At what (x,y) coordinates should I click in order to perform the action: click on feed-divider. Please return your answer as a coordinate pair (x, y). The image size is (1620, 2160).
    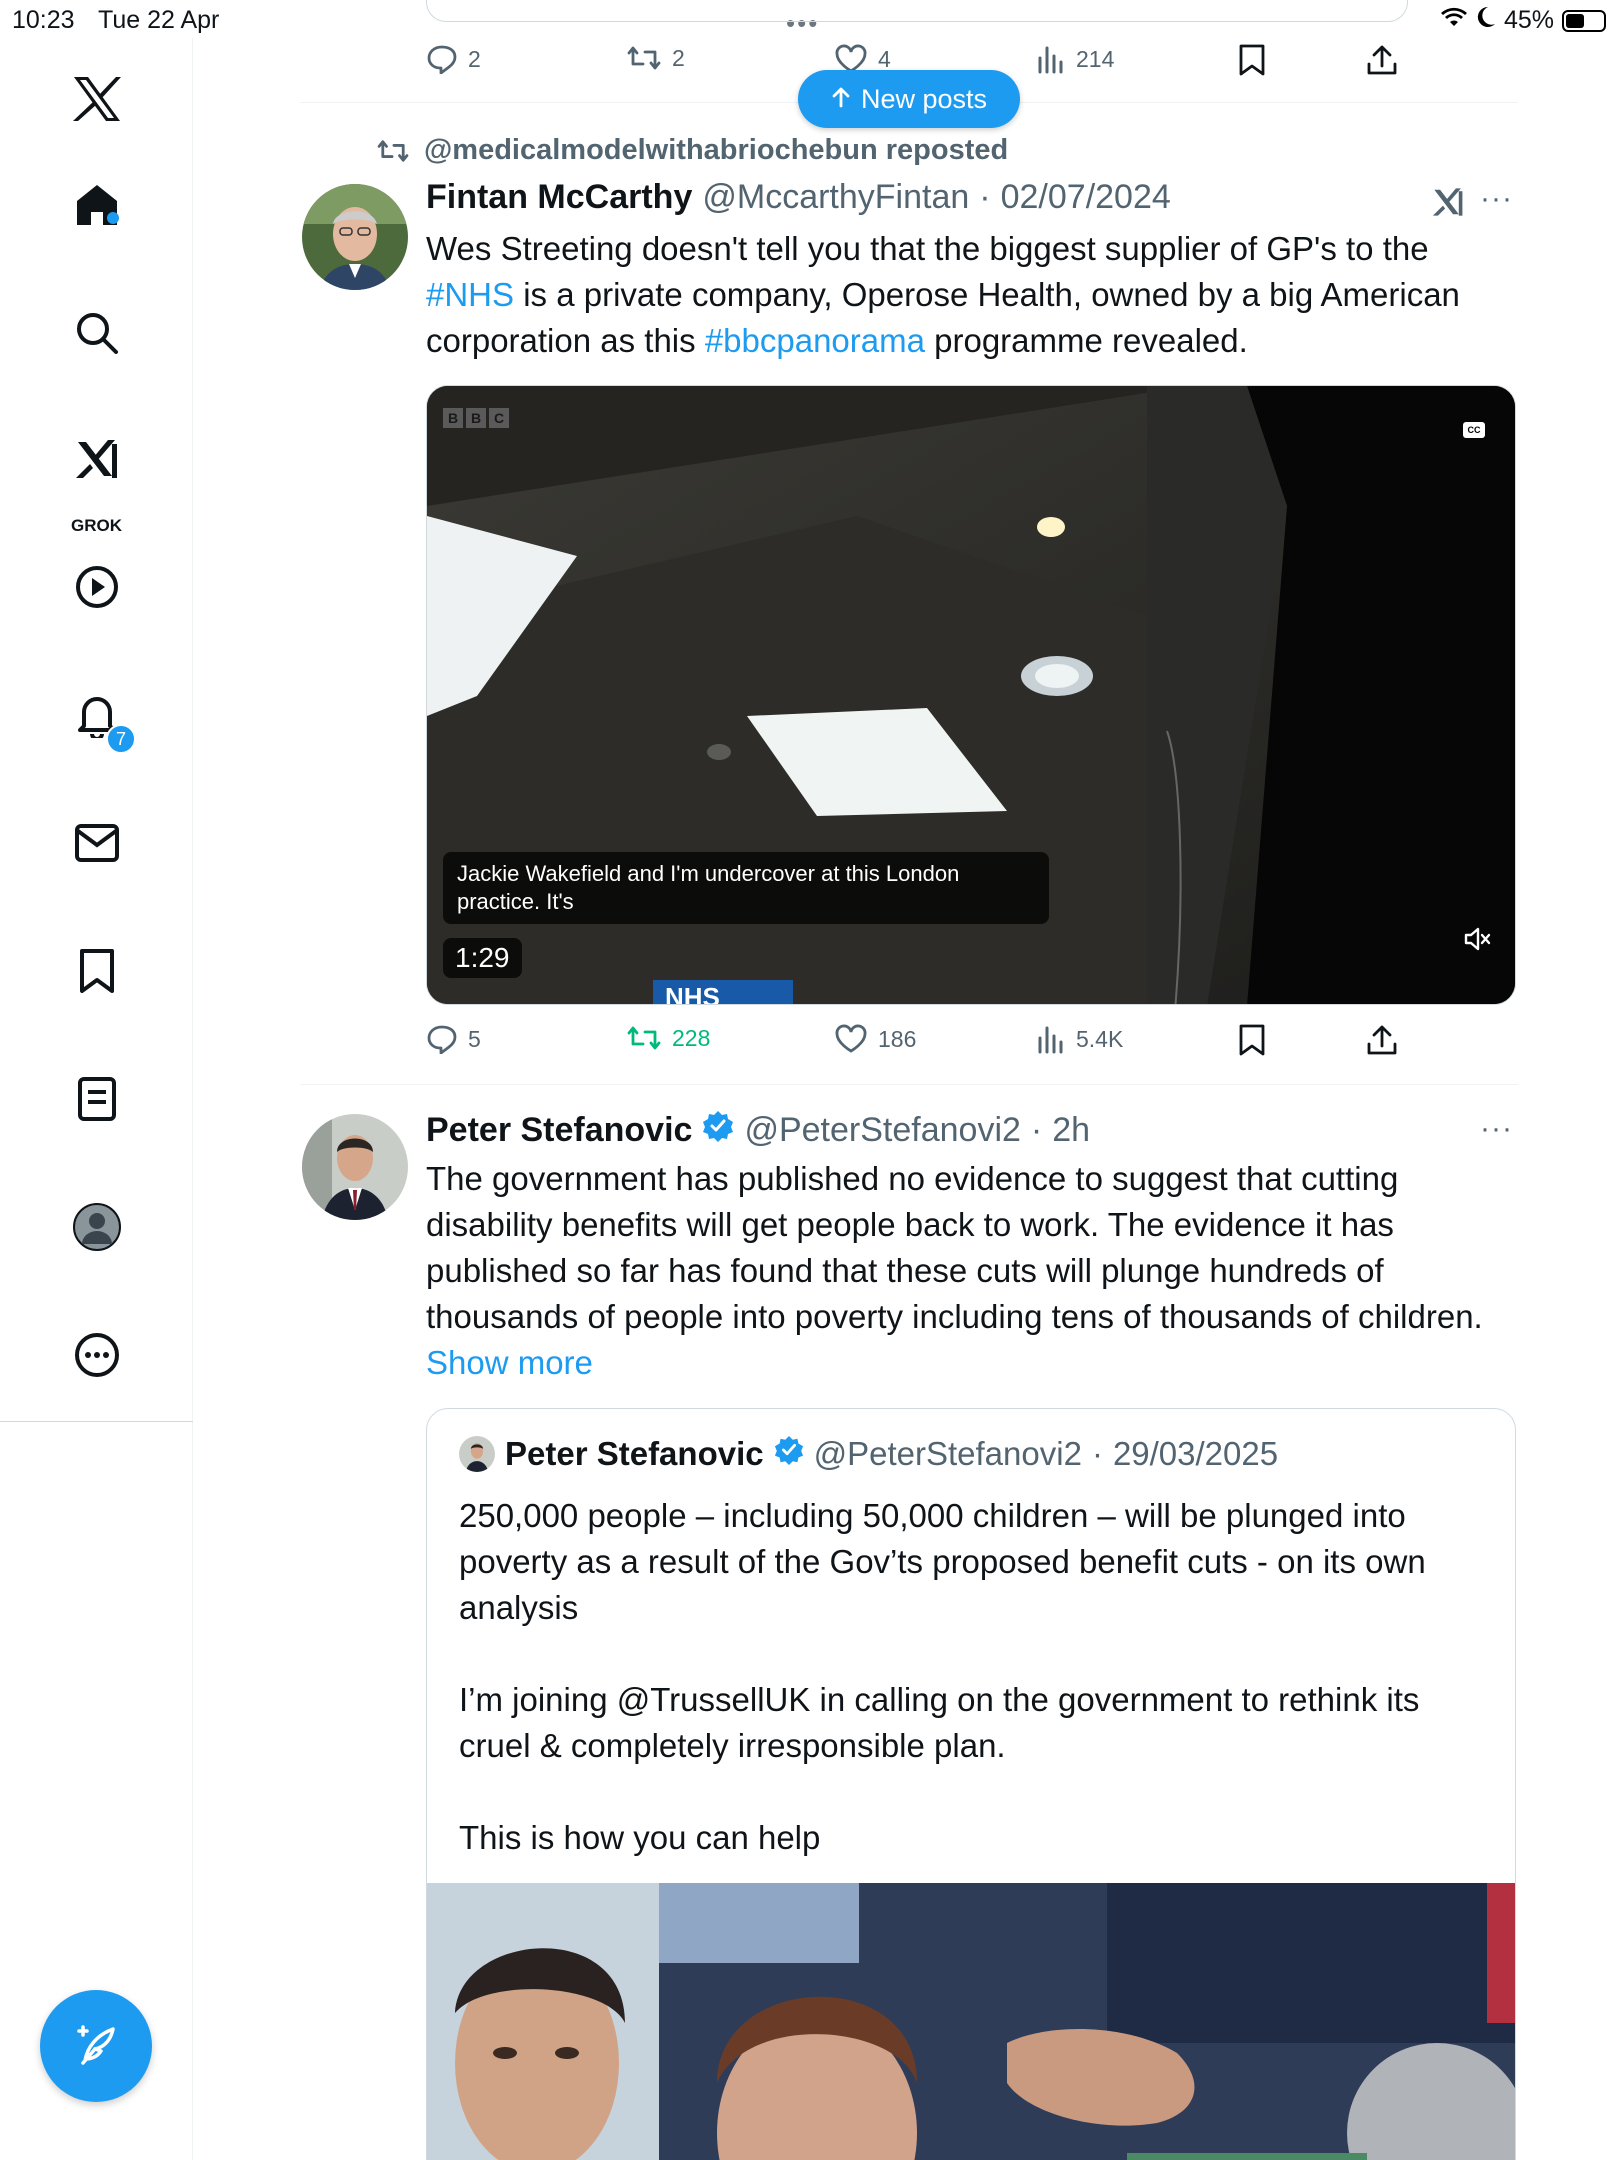
    Looking at the image, I should click on (909, 1084).